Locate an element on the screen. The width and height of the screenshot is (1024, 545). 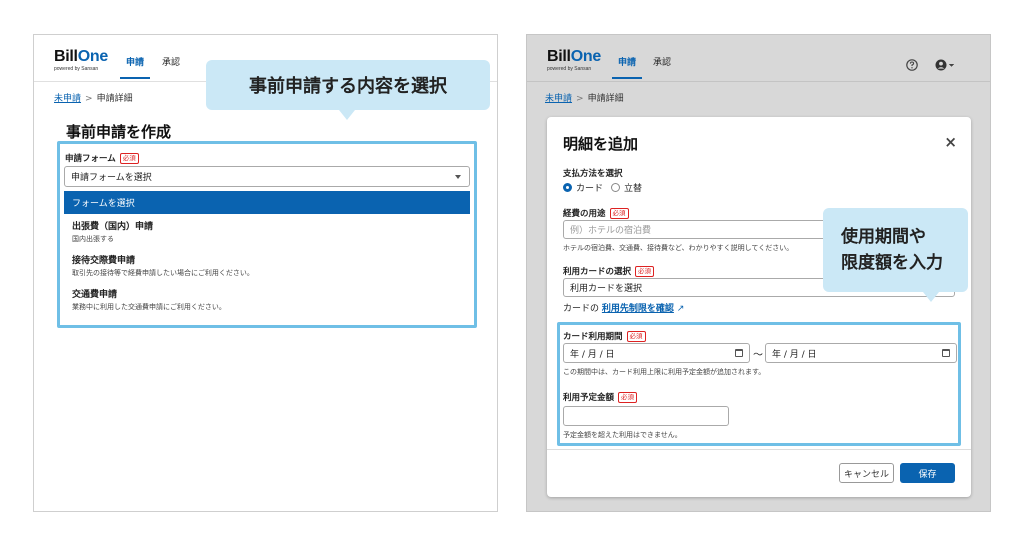
option-description: 業務中に利用した交通費申請にご利用ください。 is located at coordinates (272, 307).